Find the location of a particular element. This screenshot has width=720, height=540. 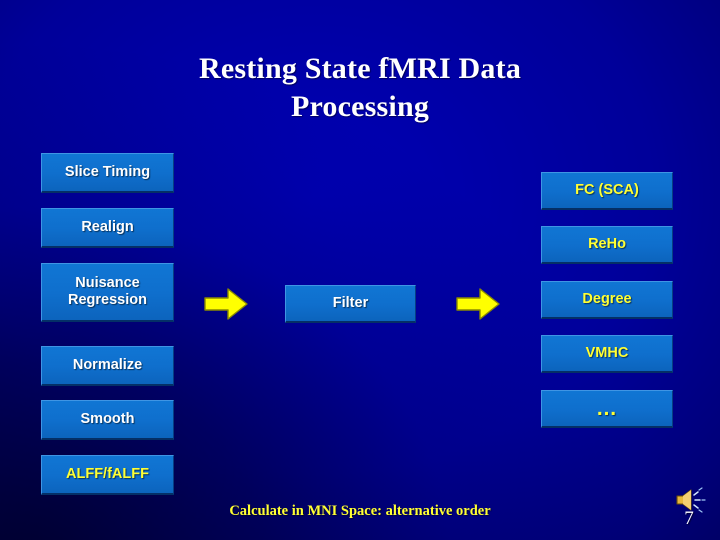

box-degree: Degree is located at coordinates (607, 300).